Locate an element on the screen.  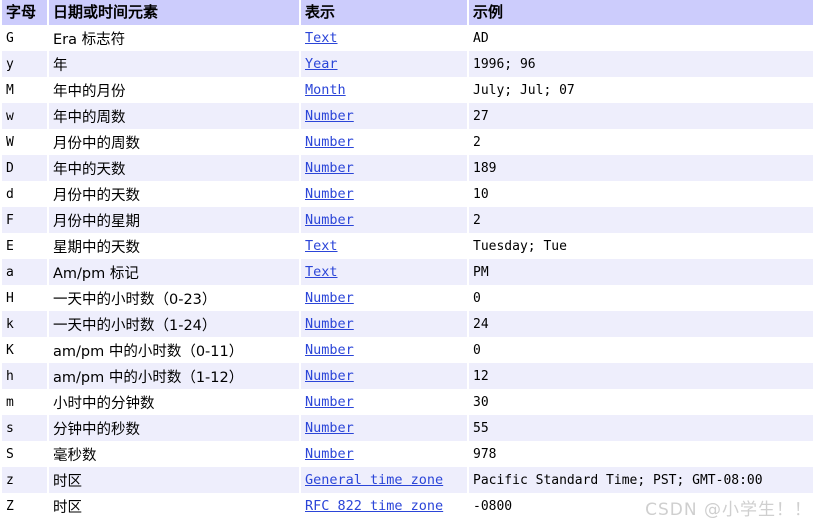
cell-element: Am/pm 标记 is located at coordinates (174, 272).